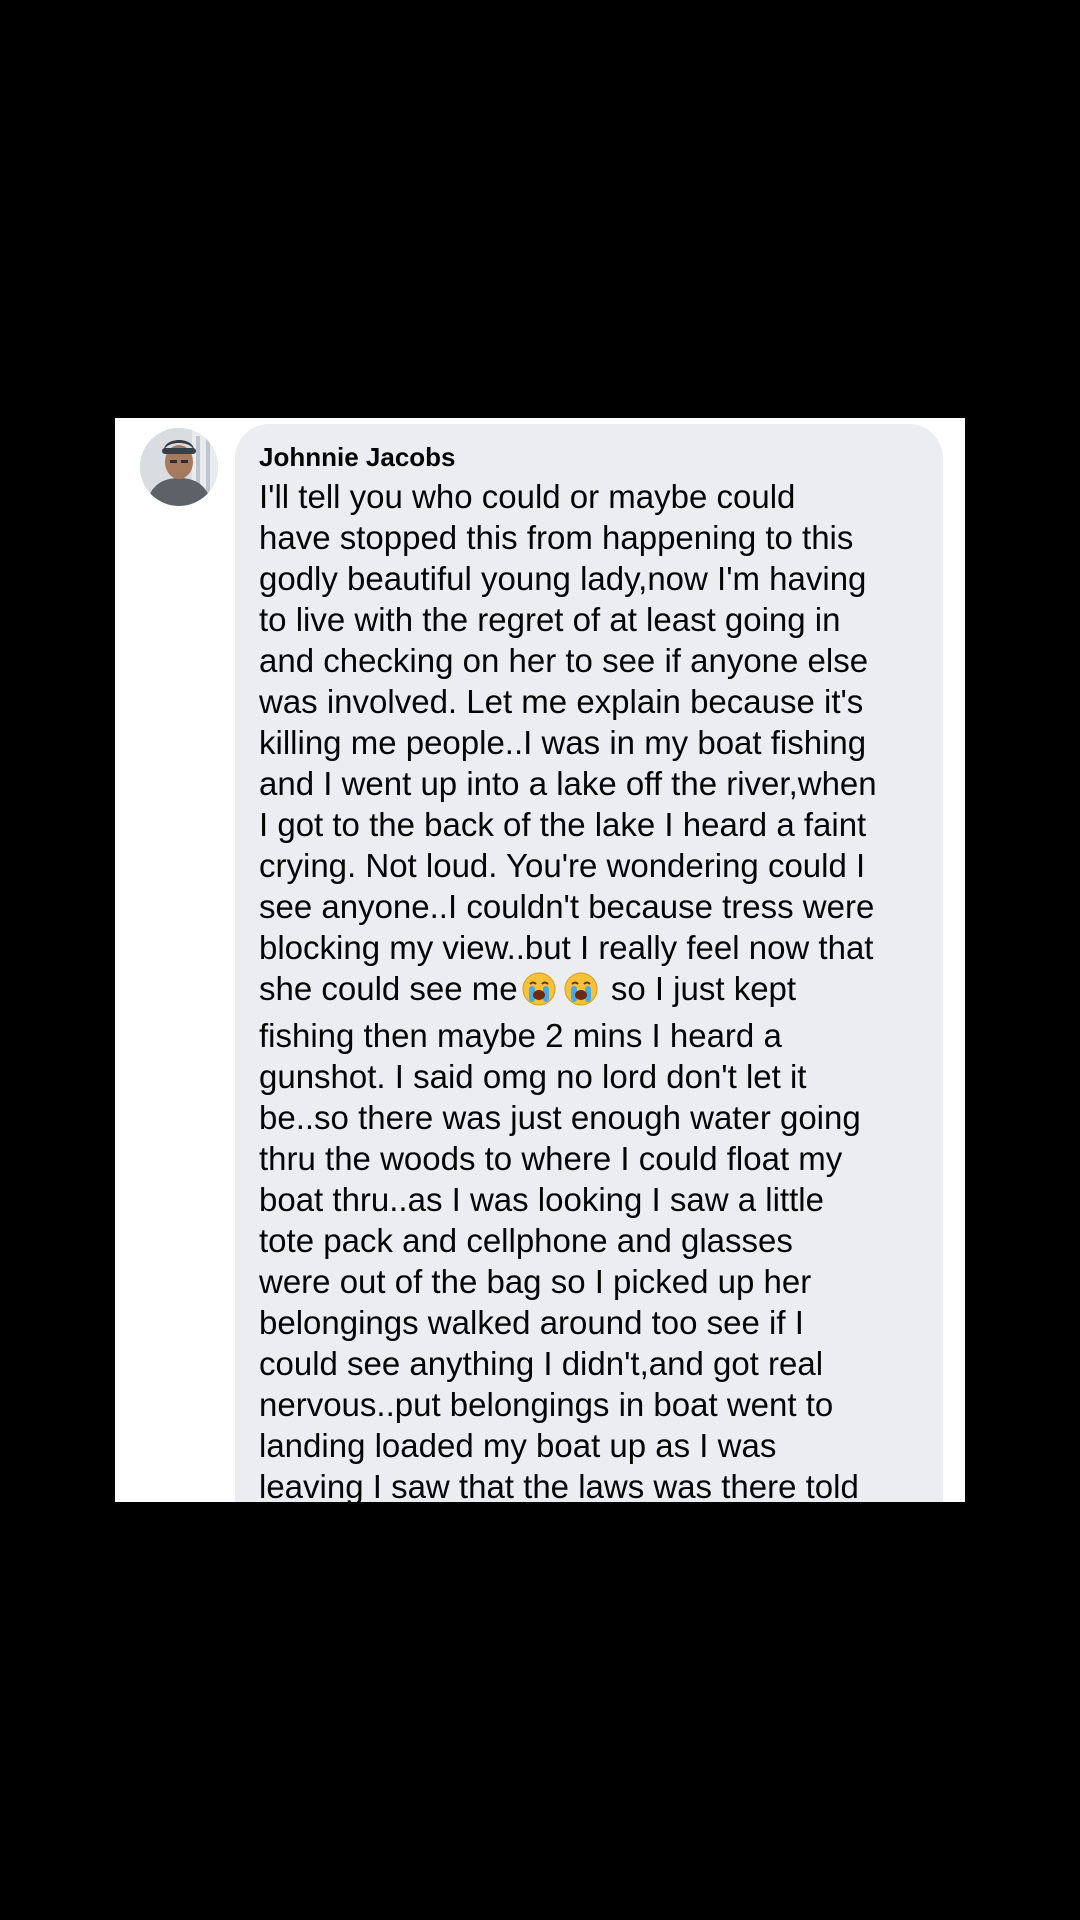  I want to click on avatar-photo-icon, so click(179, 467).